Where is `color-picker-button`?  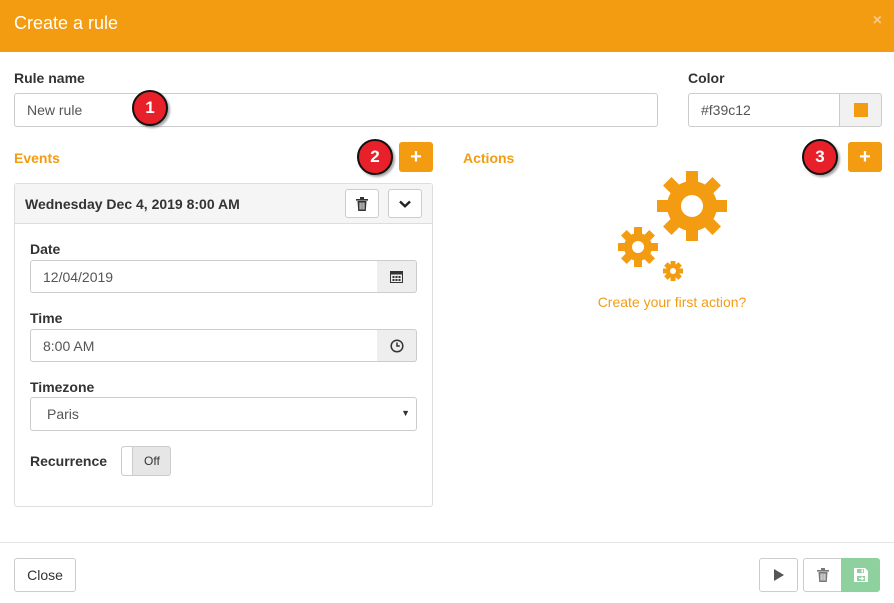
color-picker-button is located at coordinates (860, 110).